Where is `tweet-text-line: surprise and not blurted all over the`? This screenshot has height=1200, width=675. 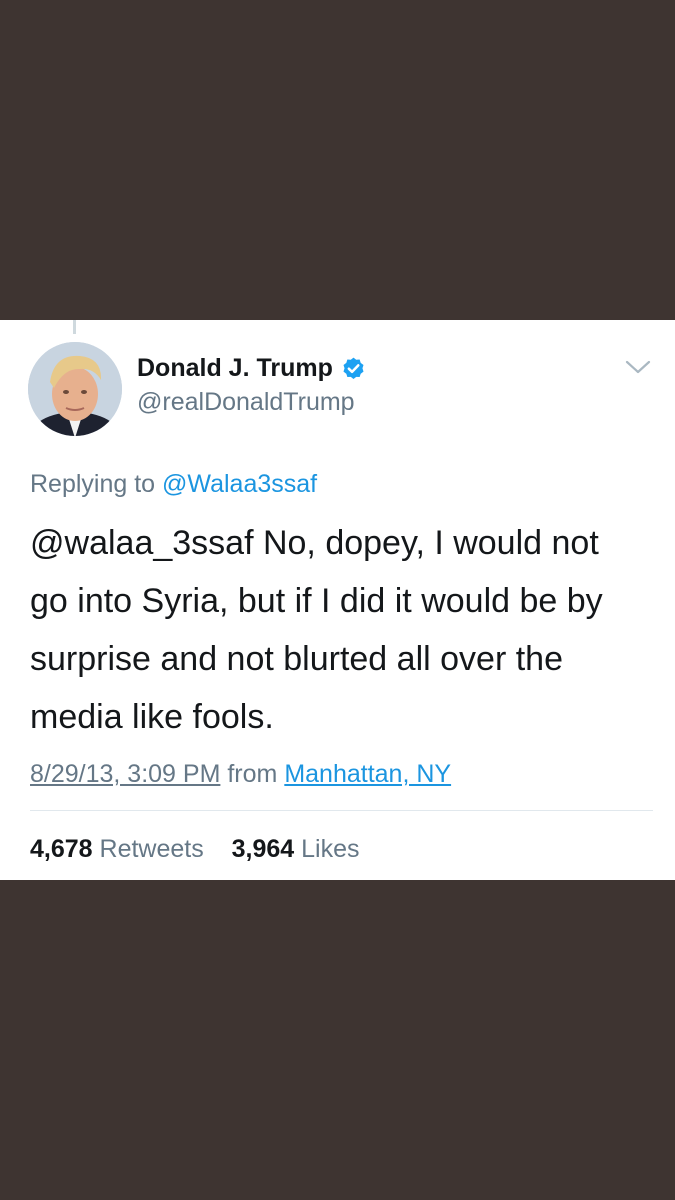
tweet-text-line: surprise and not blurted all over the is located at coordinates (296, 659).